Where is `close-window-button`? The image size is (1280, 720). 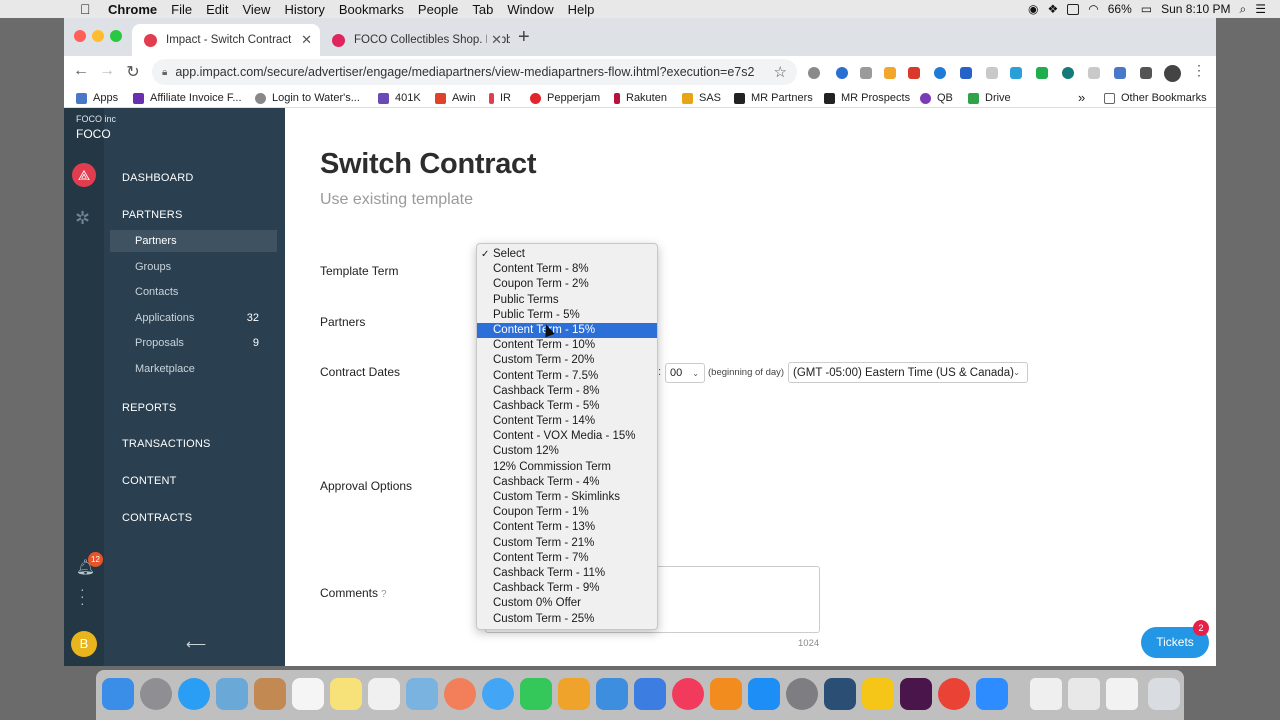 close-window-button is located at coordinates (80, 36).